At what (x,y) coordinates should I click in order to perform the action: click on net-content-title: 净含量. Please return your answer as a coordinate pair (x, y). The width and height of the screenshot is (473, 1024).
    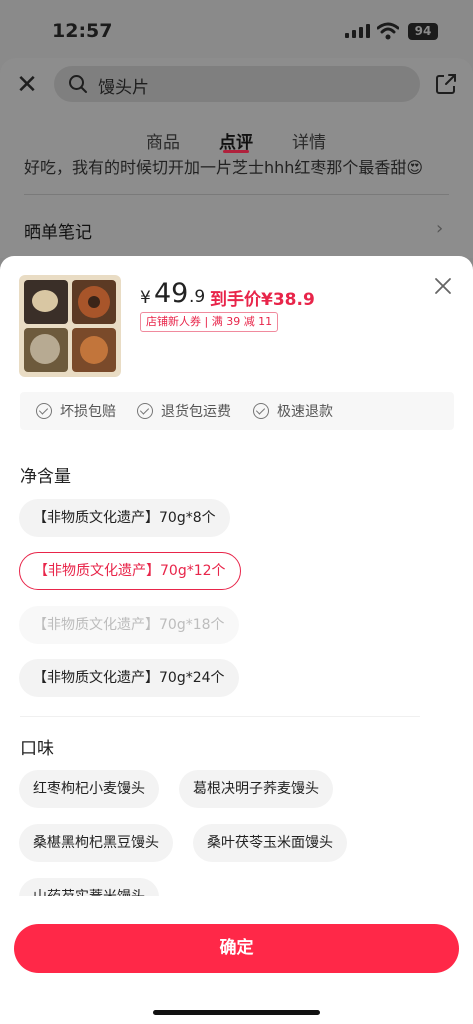
    Looking at the image, I should click on (45, 477).